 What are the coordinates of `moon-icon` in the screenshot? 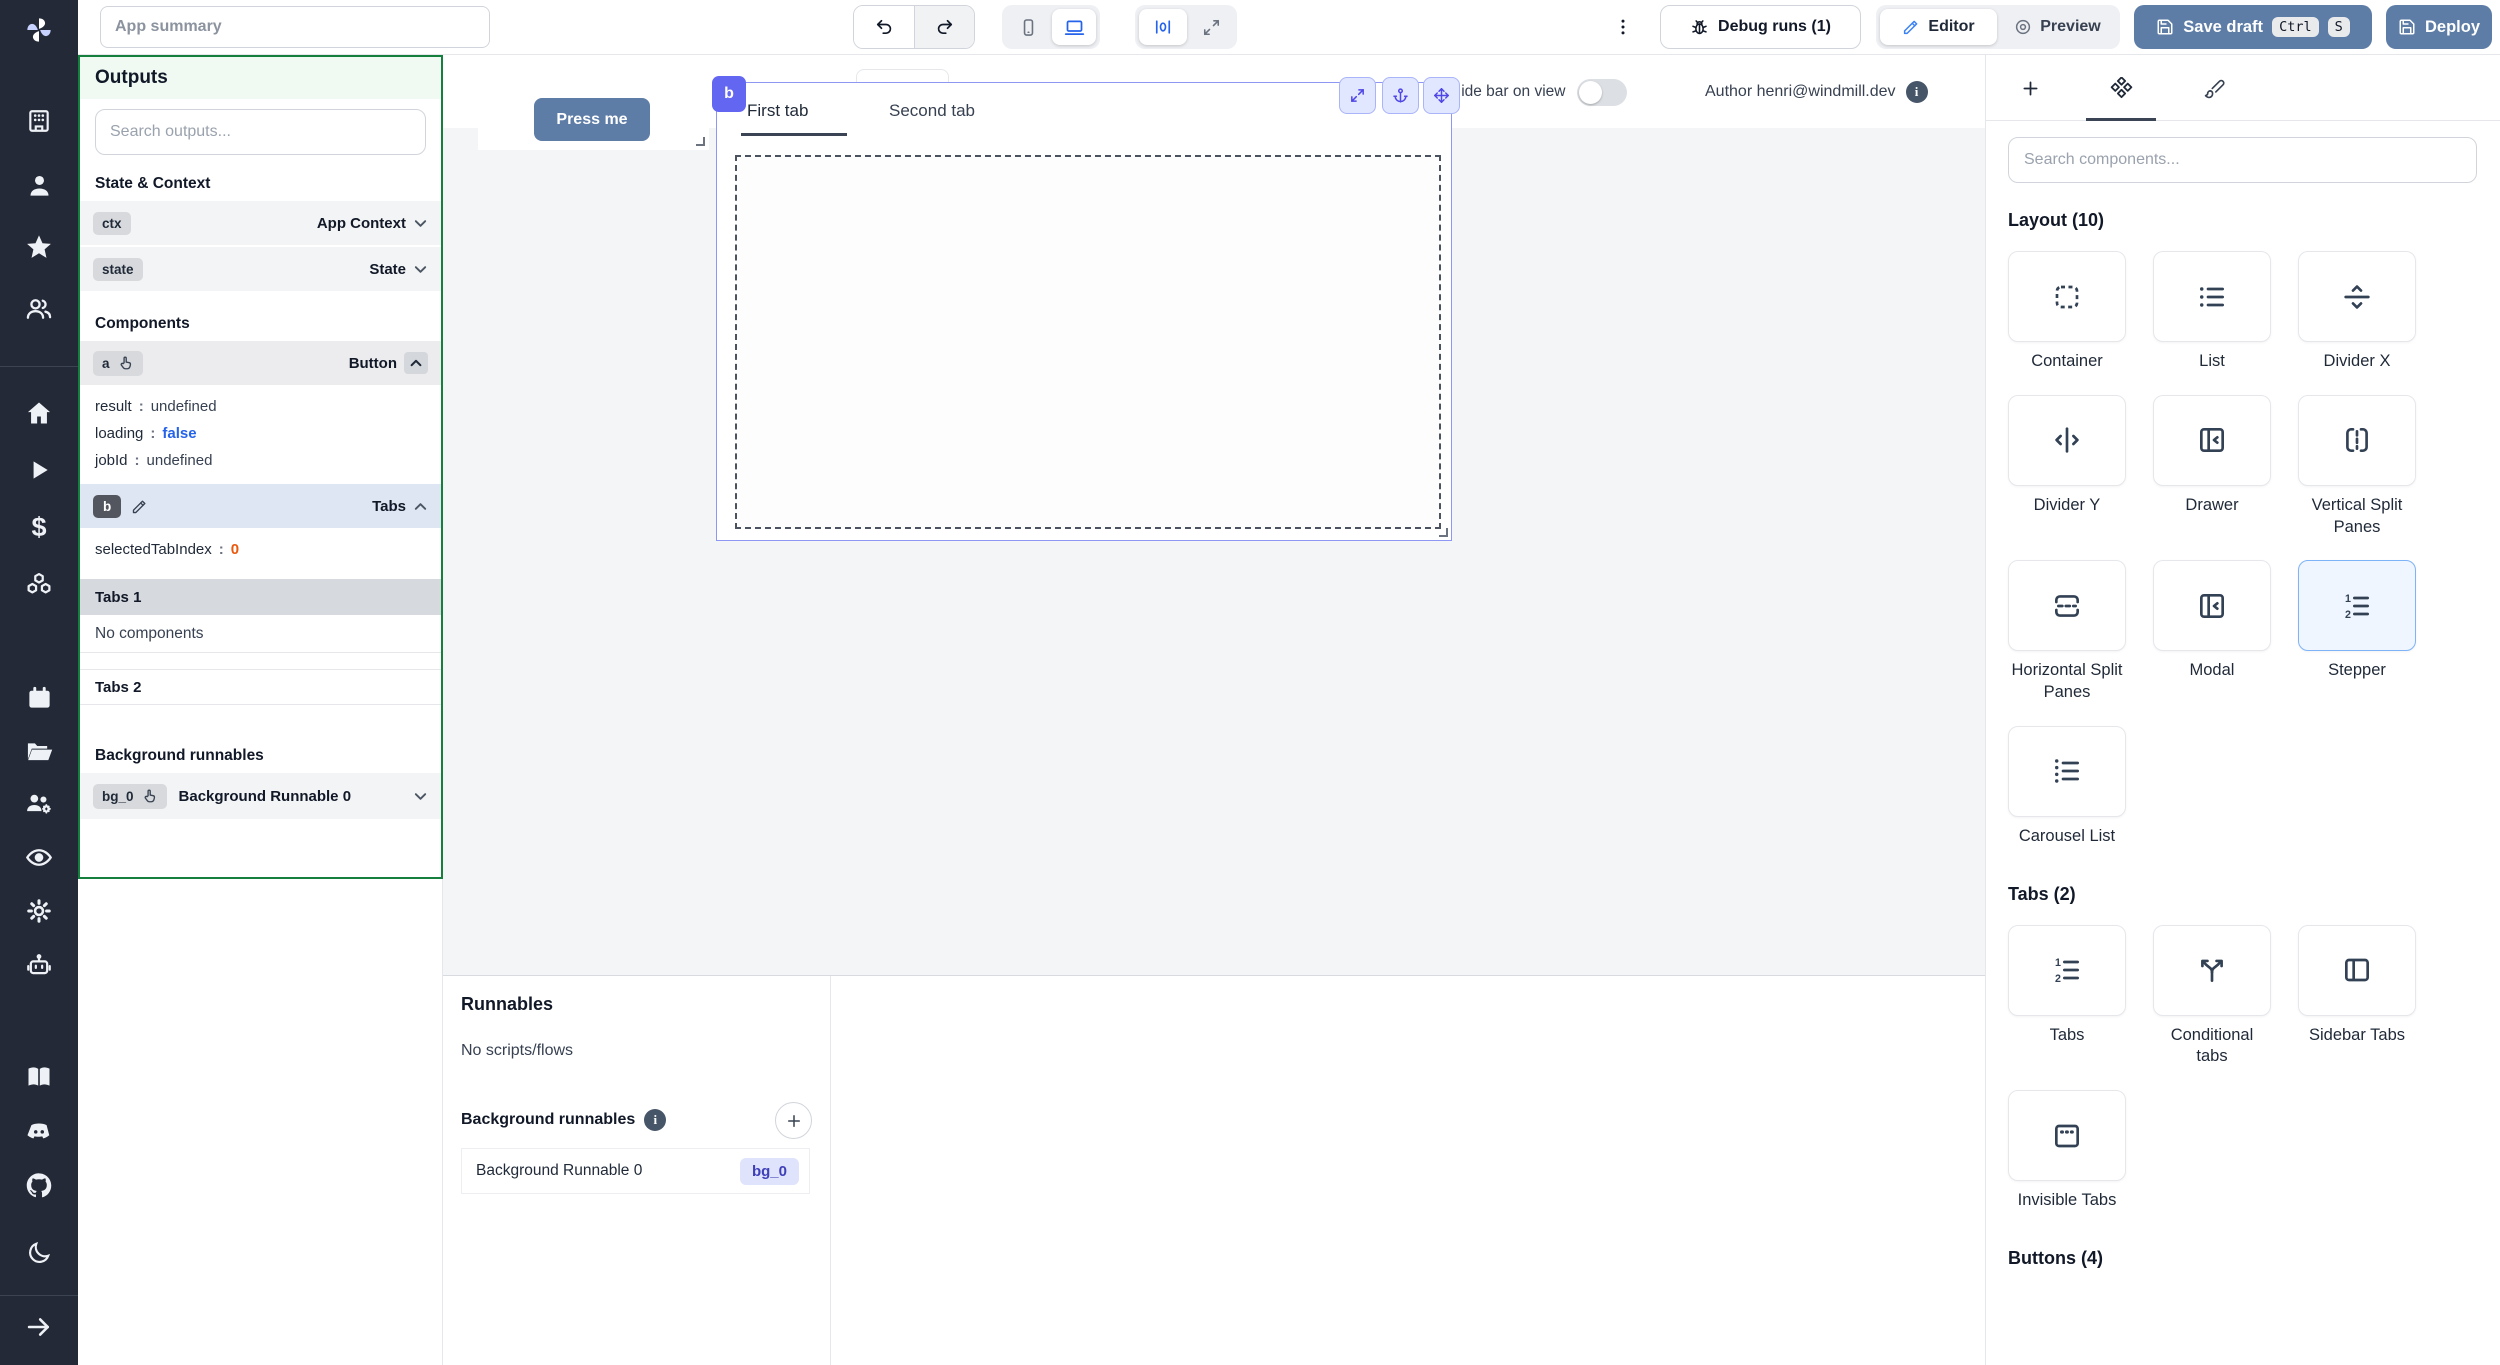 It's located at (39, 1253).